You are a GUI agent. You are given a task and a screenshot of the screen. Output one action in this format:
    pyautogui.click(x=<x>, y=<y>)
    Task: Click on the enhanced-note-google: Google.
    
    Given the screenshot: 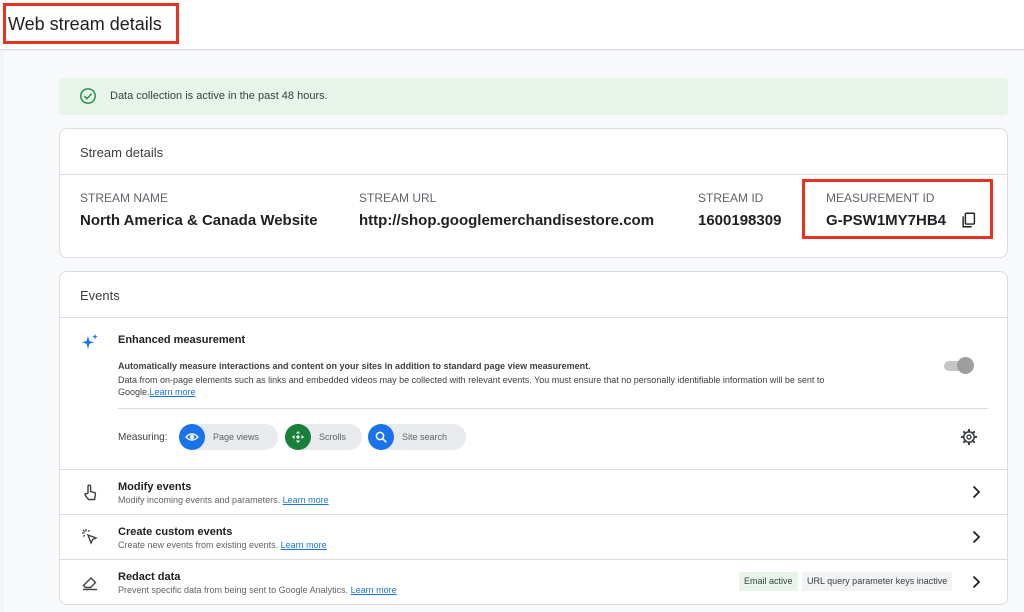 What is the action you would take?
    pyautogui.click(x=134, y=392)
    